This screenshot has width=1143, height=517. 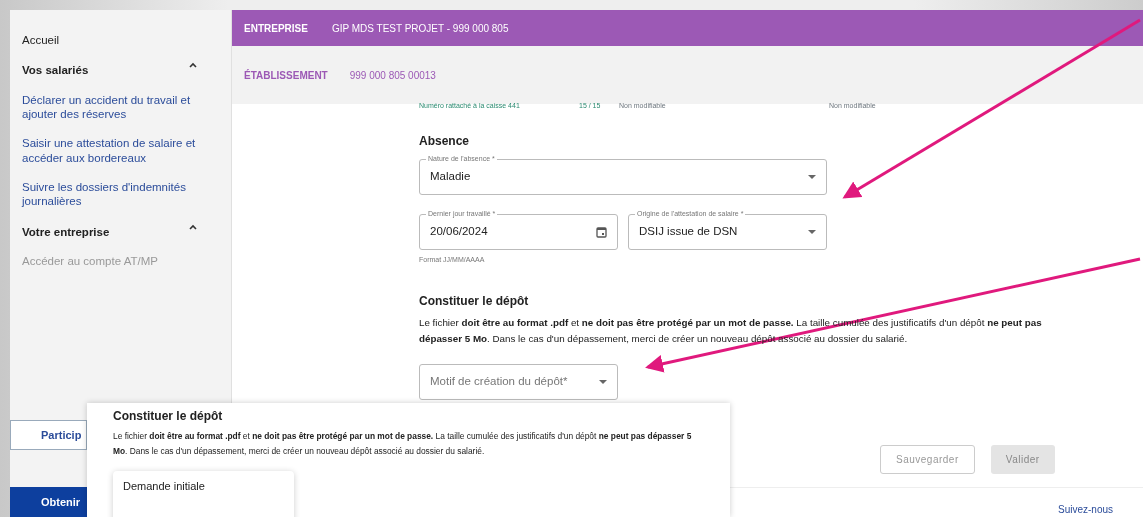 What do you see at coordinates (55, 71) in the screenshot?
I see `section-heading: Vos salariés` at bounding box center [55, 71].